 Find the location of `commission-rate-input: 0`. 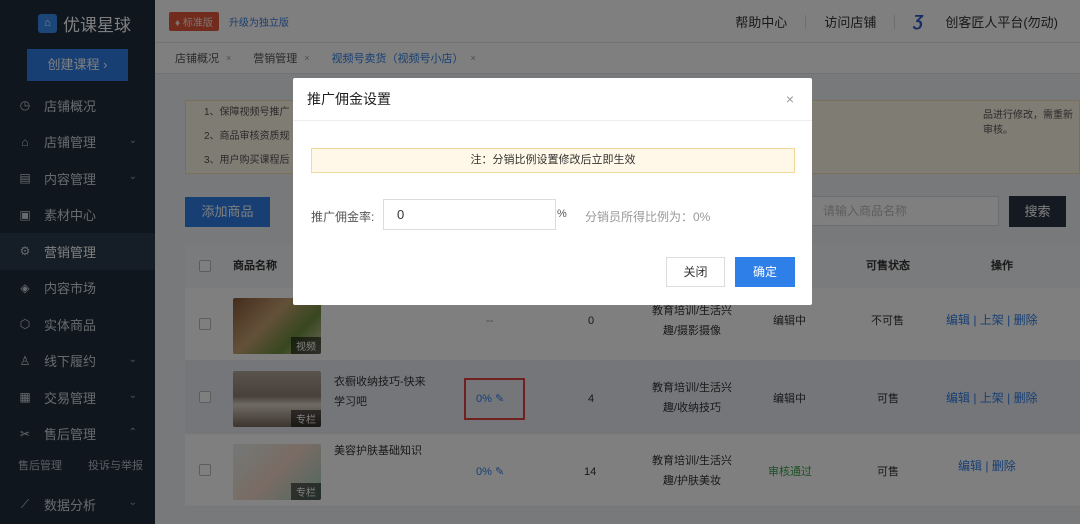

commission-rate-input: 0 is located at coordinates (469, 214).